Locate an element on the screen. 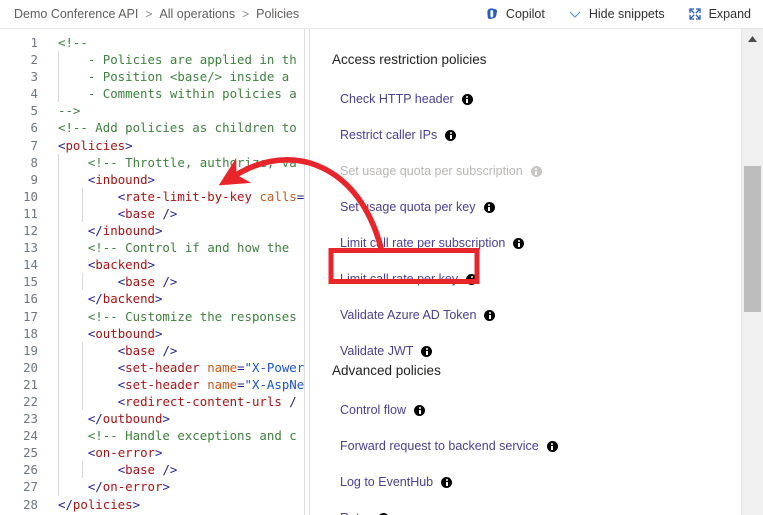  scroll-up-arrow-icon is located at coordinates (752, 39).